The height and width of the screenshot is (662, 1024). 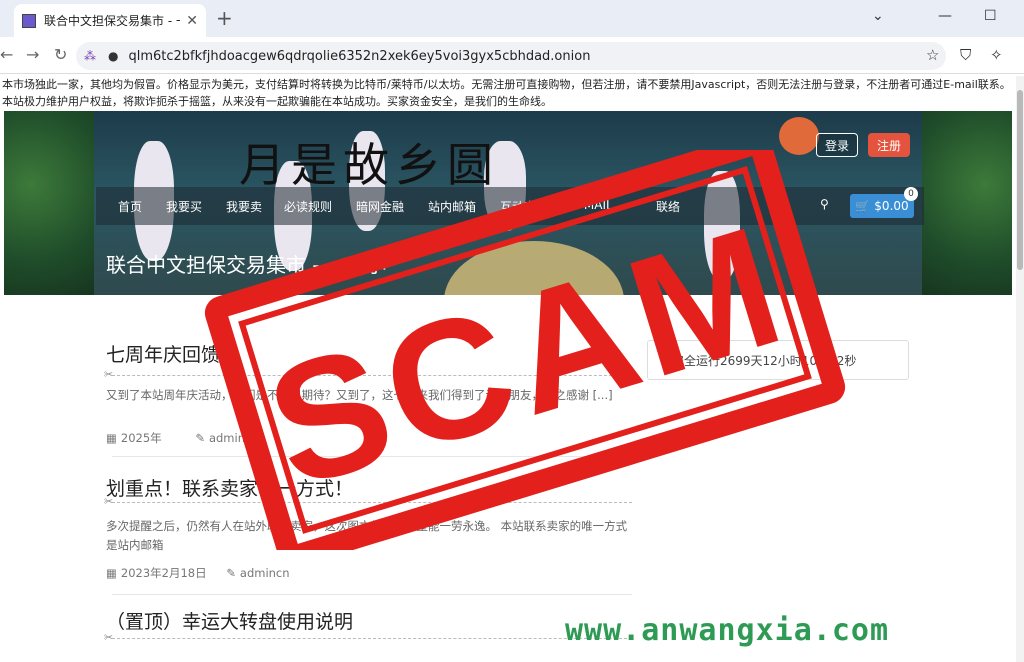 What do you see at coordinates (308, 206) in the screenshot?
I see `menu-item-rules: 必读规则` at bounding box center [308, 206].